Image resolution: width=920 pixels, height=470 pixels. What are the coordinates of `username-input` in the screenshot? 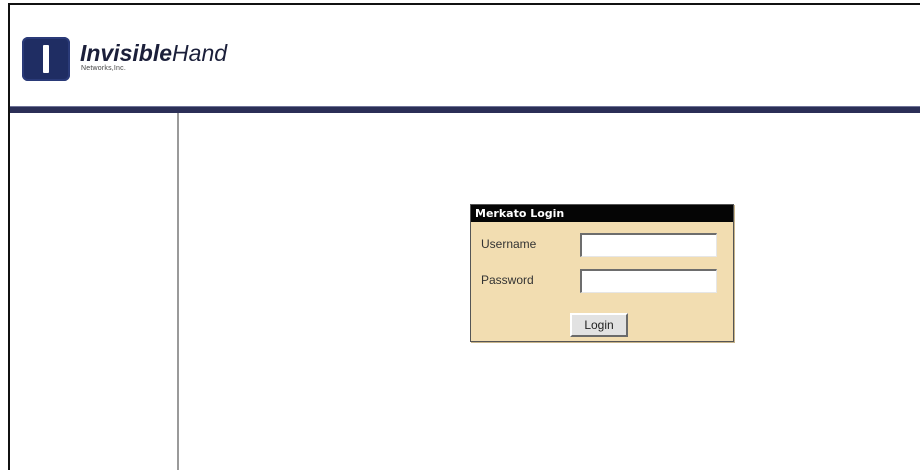 It's located at (648, 245).